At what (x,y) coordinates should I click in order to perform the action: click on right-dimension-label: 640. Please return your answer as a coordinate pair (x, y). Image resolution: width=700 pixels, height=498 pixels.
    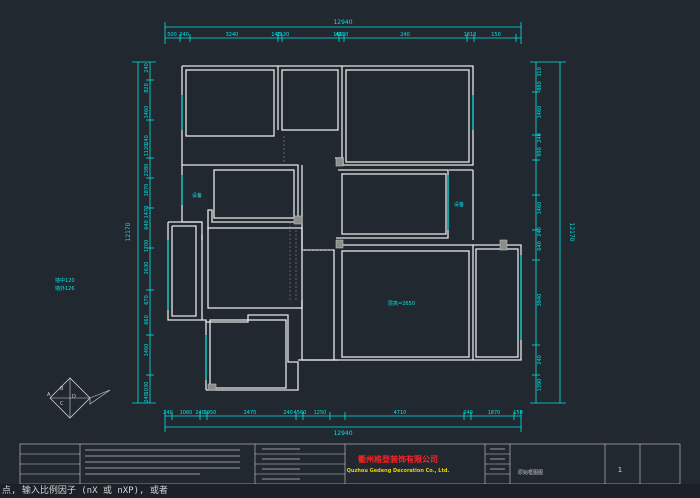
    Looking at the image, I should click on (540, 246).